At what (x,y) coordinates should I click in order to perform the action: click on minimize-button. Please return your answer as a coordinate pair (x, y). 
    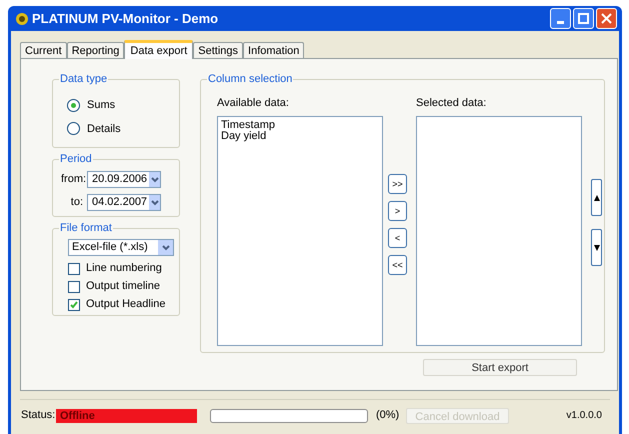
    Looking at the image, I should click on (560, 18).